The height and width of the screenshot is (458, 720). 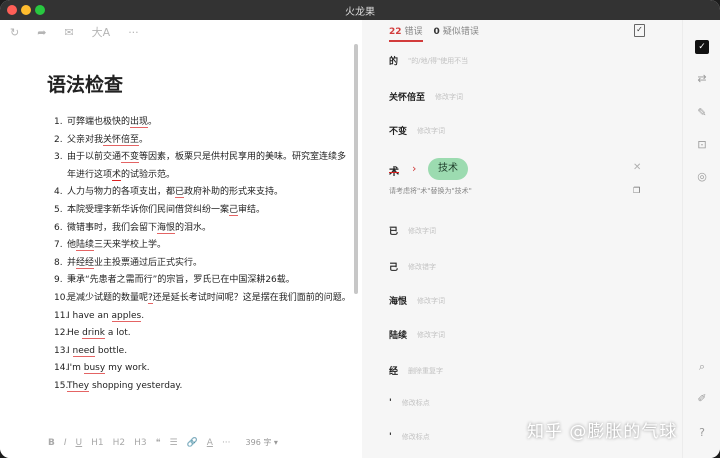 I want to click on issue-word: 关怀倍至, so click(x=407, y=98).